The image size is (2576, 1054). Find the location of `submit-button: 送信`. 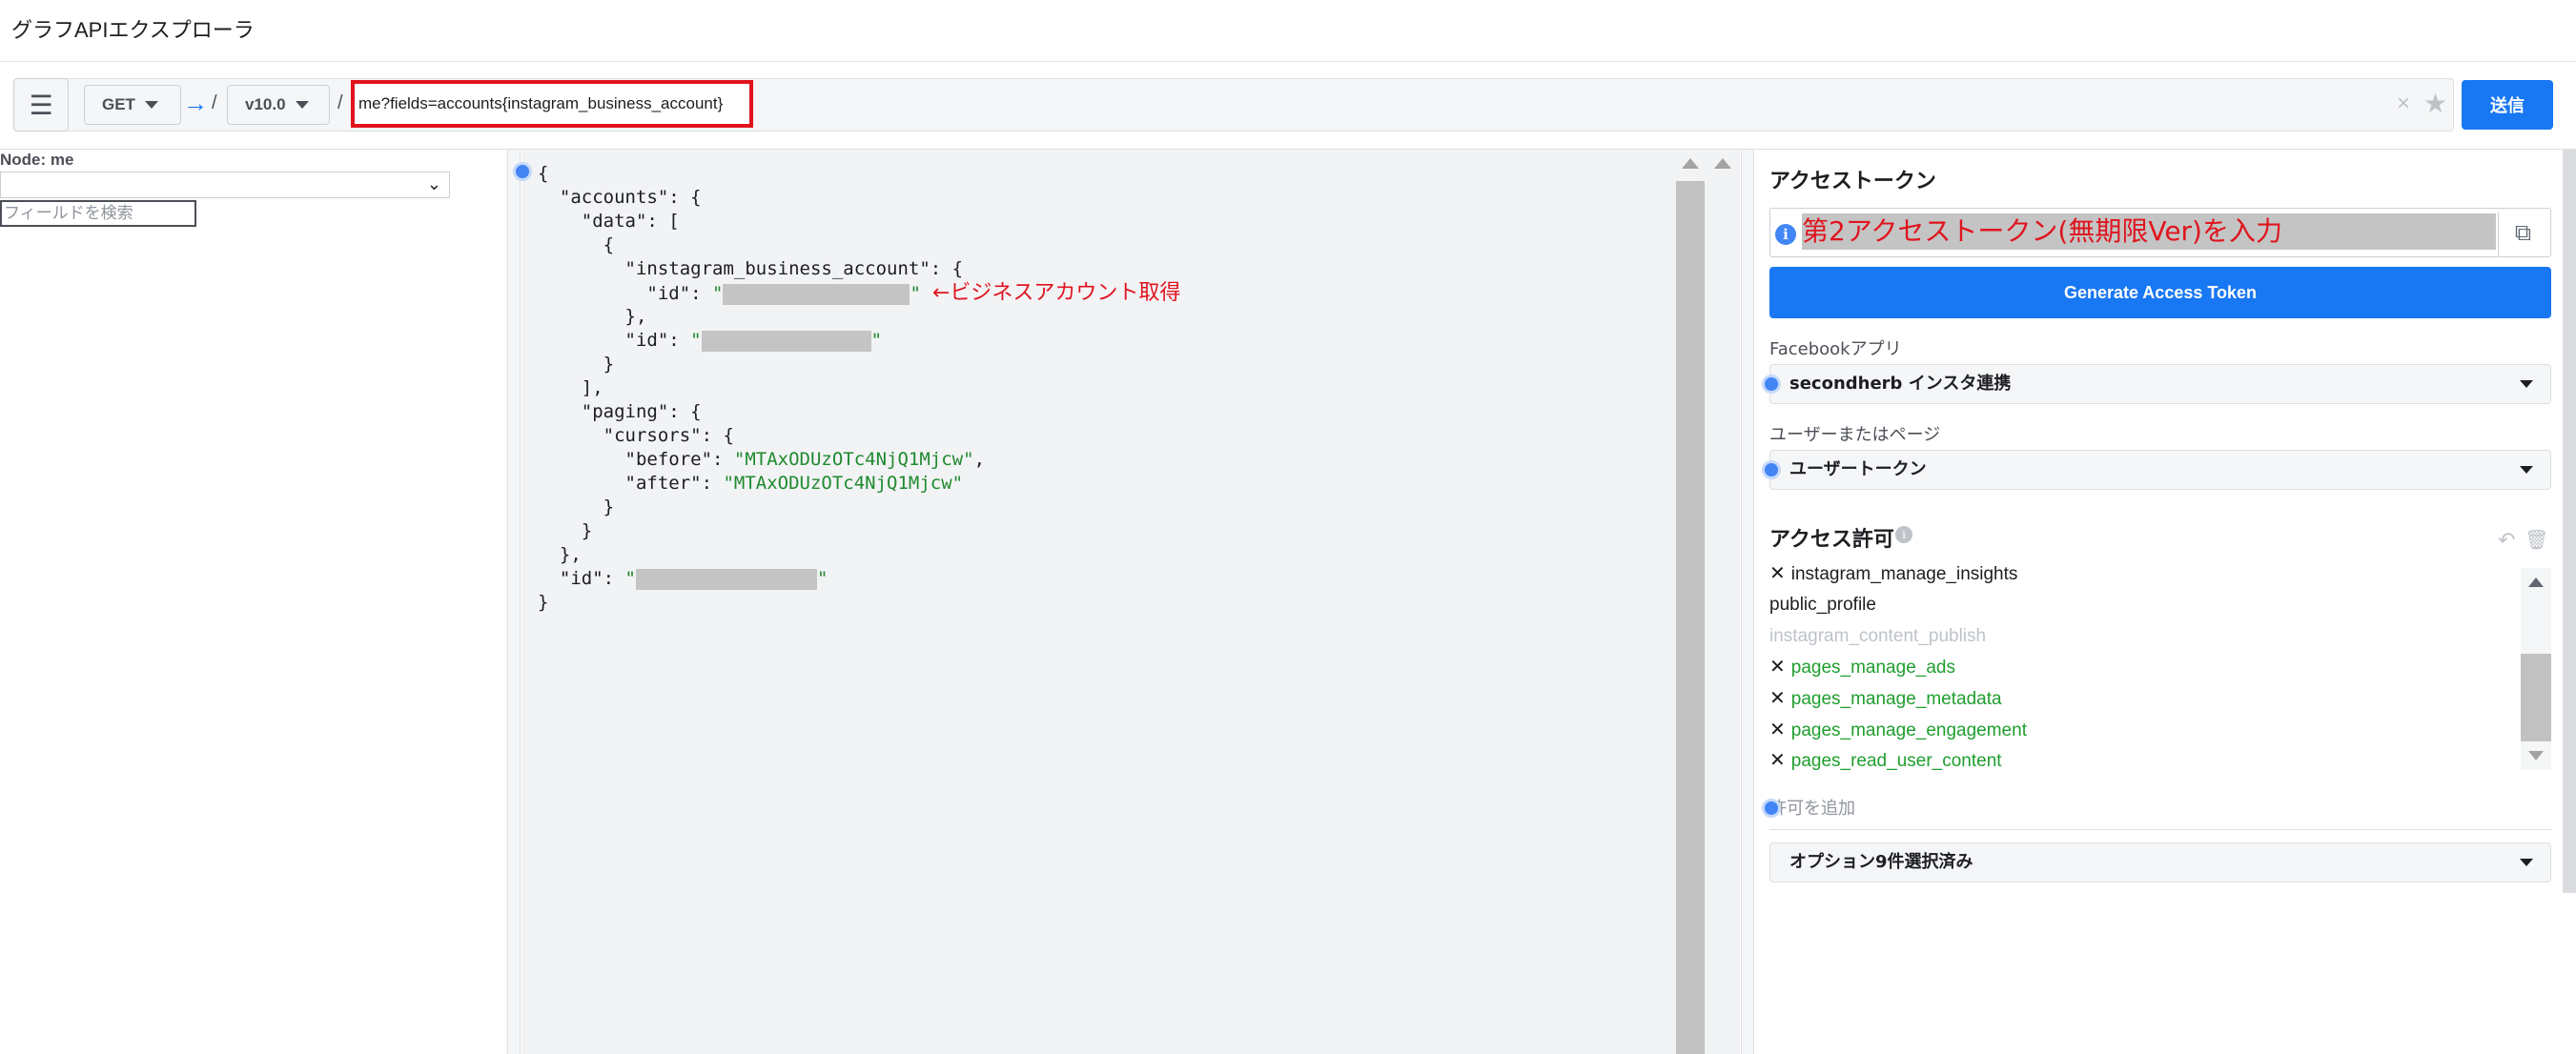

submit-button: 送信 is located at coordinates (2507, 105).